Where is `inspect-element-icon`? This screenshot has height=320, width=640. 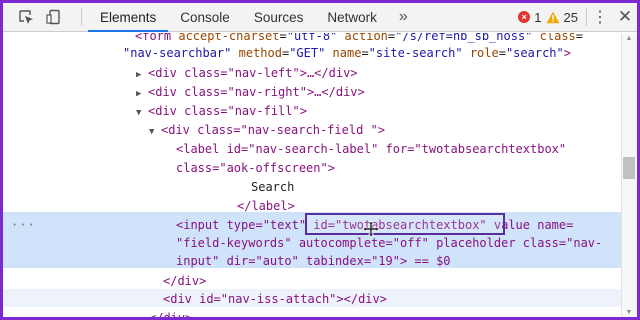 inspect-element-icon is located at coordinates (26, 17).